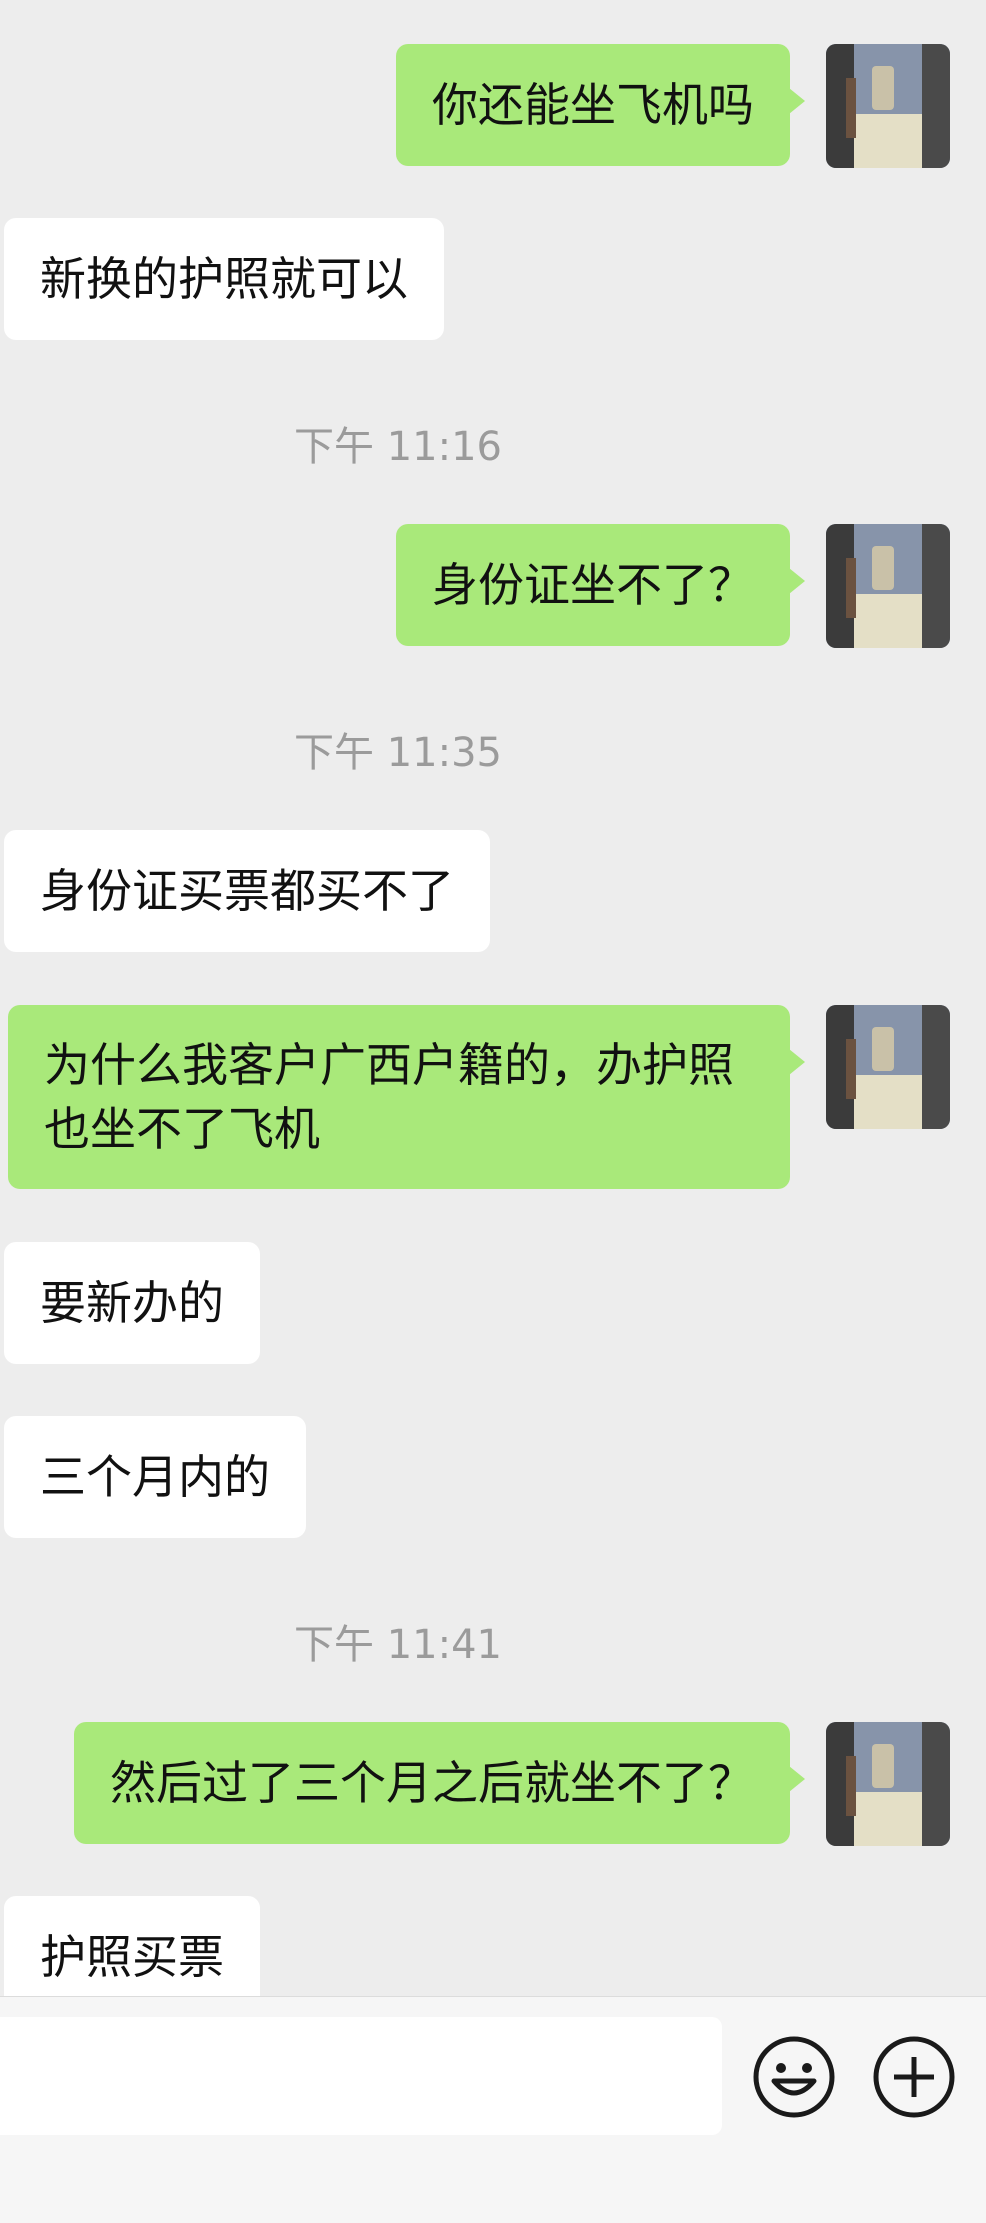 The image size is (986, 2223). I want to click on incoming-message-bubble: 身份证买票都买不了, so click(247, 891).